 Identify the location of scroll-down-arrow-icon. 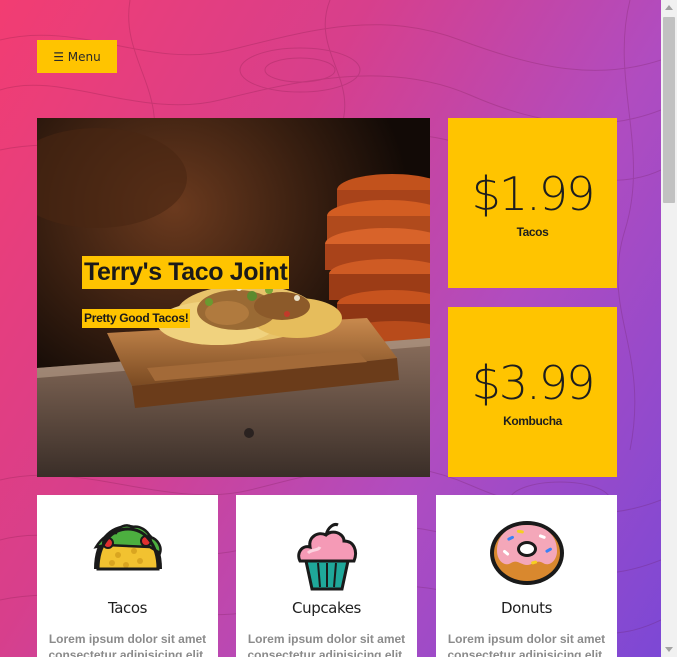
(669, 649).